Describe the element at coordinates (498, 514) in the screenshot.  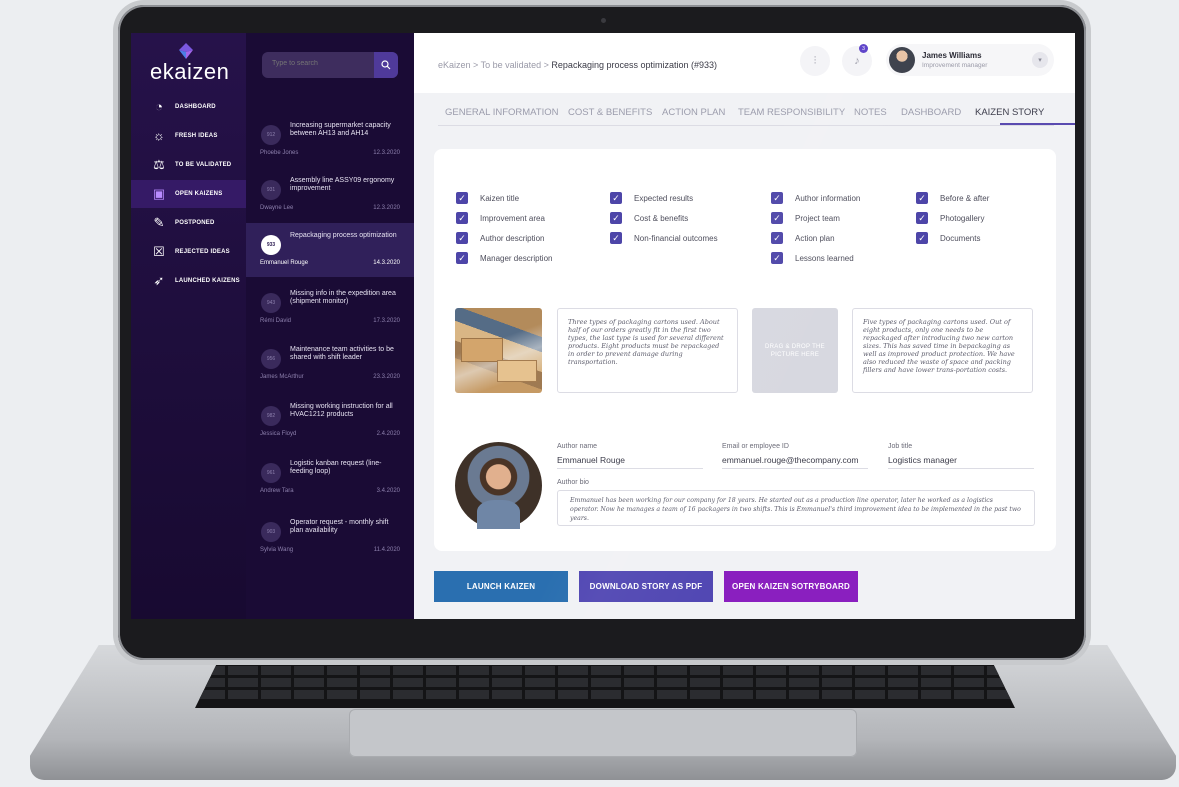
I see `author-shirt` at that location.